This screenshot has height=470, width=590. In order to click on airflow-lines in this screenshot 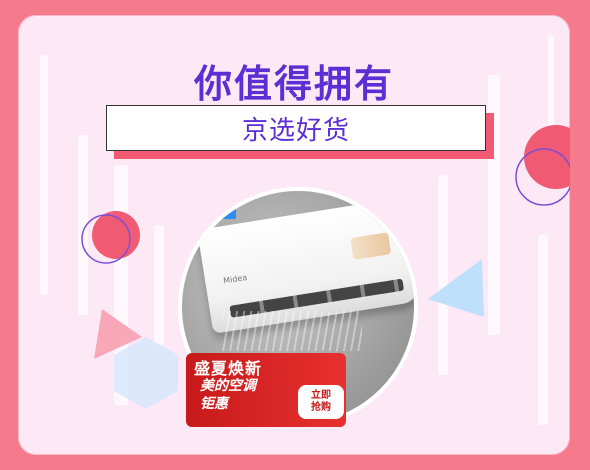, I will do `click(292, 331)`.